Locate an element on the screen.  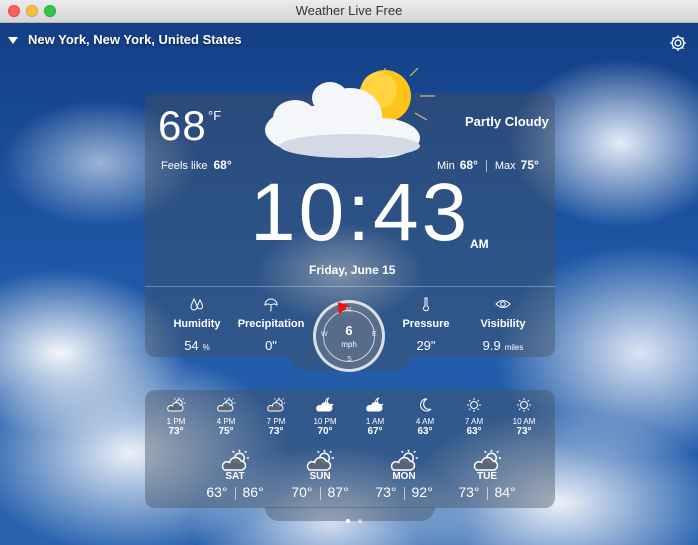
hourly-item: 4 PM 75° is located at coordinates (226, 417).